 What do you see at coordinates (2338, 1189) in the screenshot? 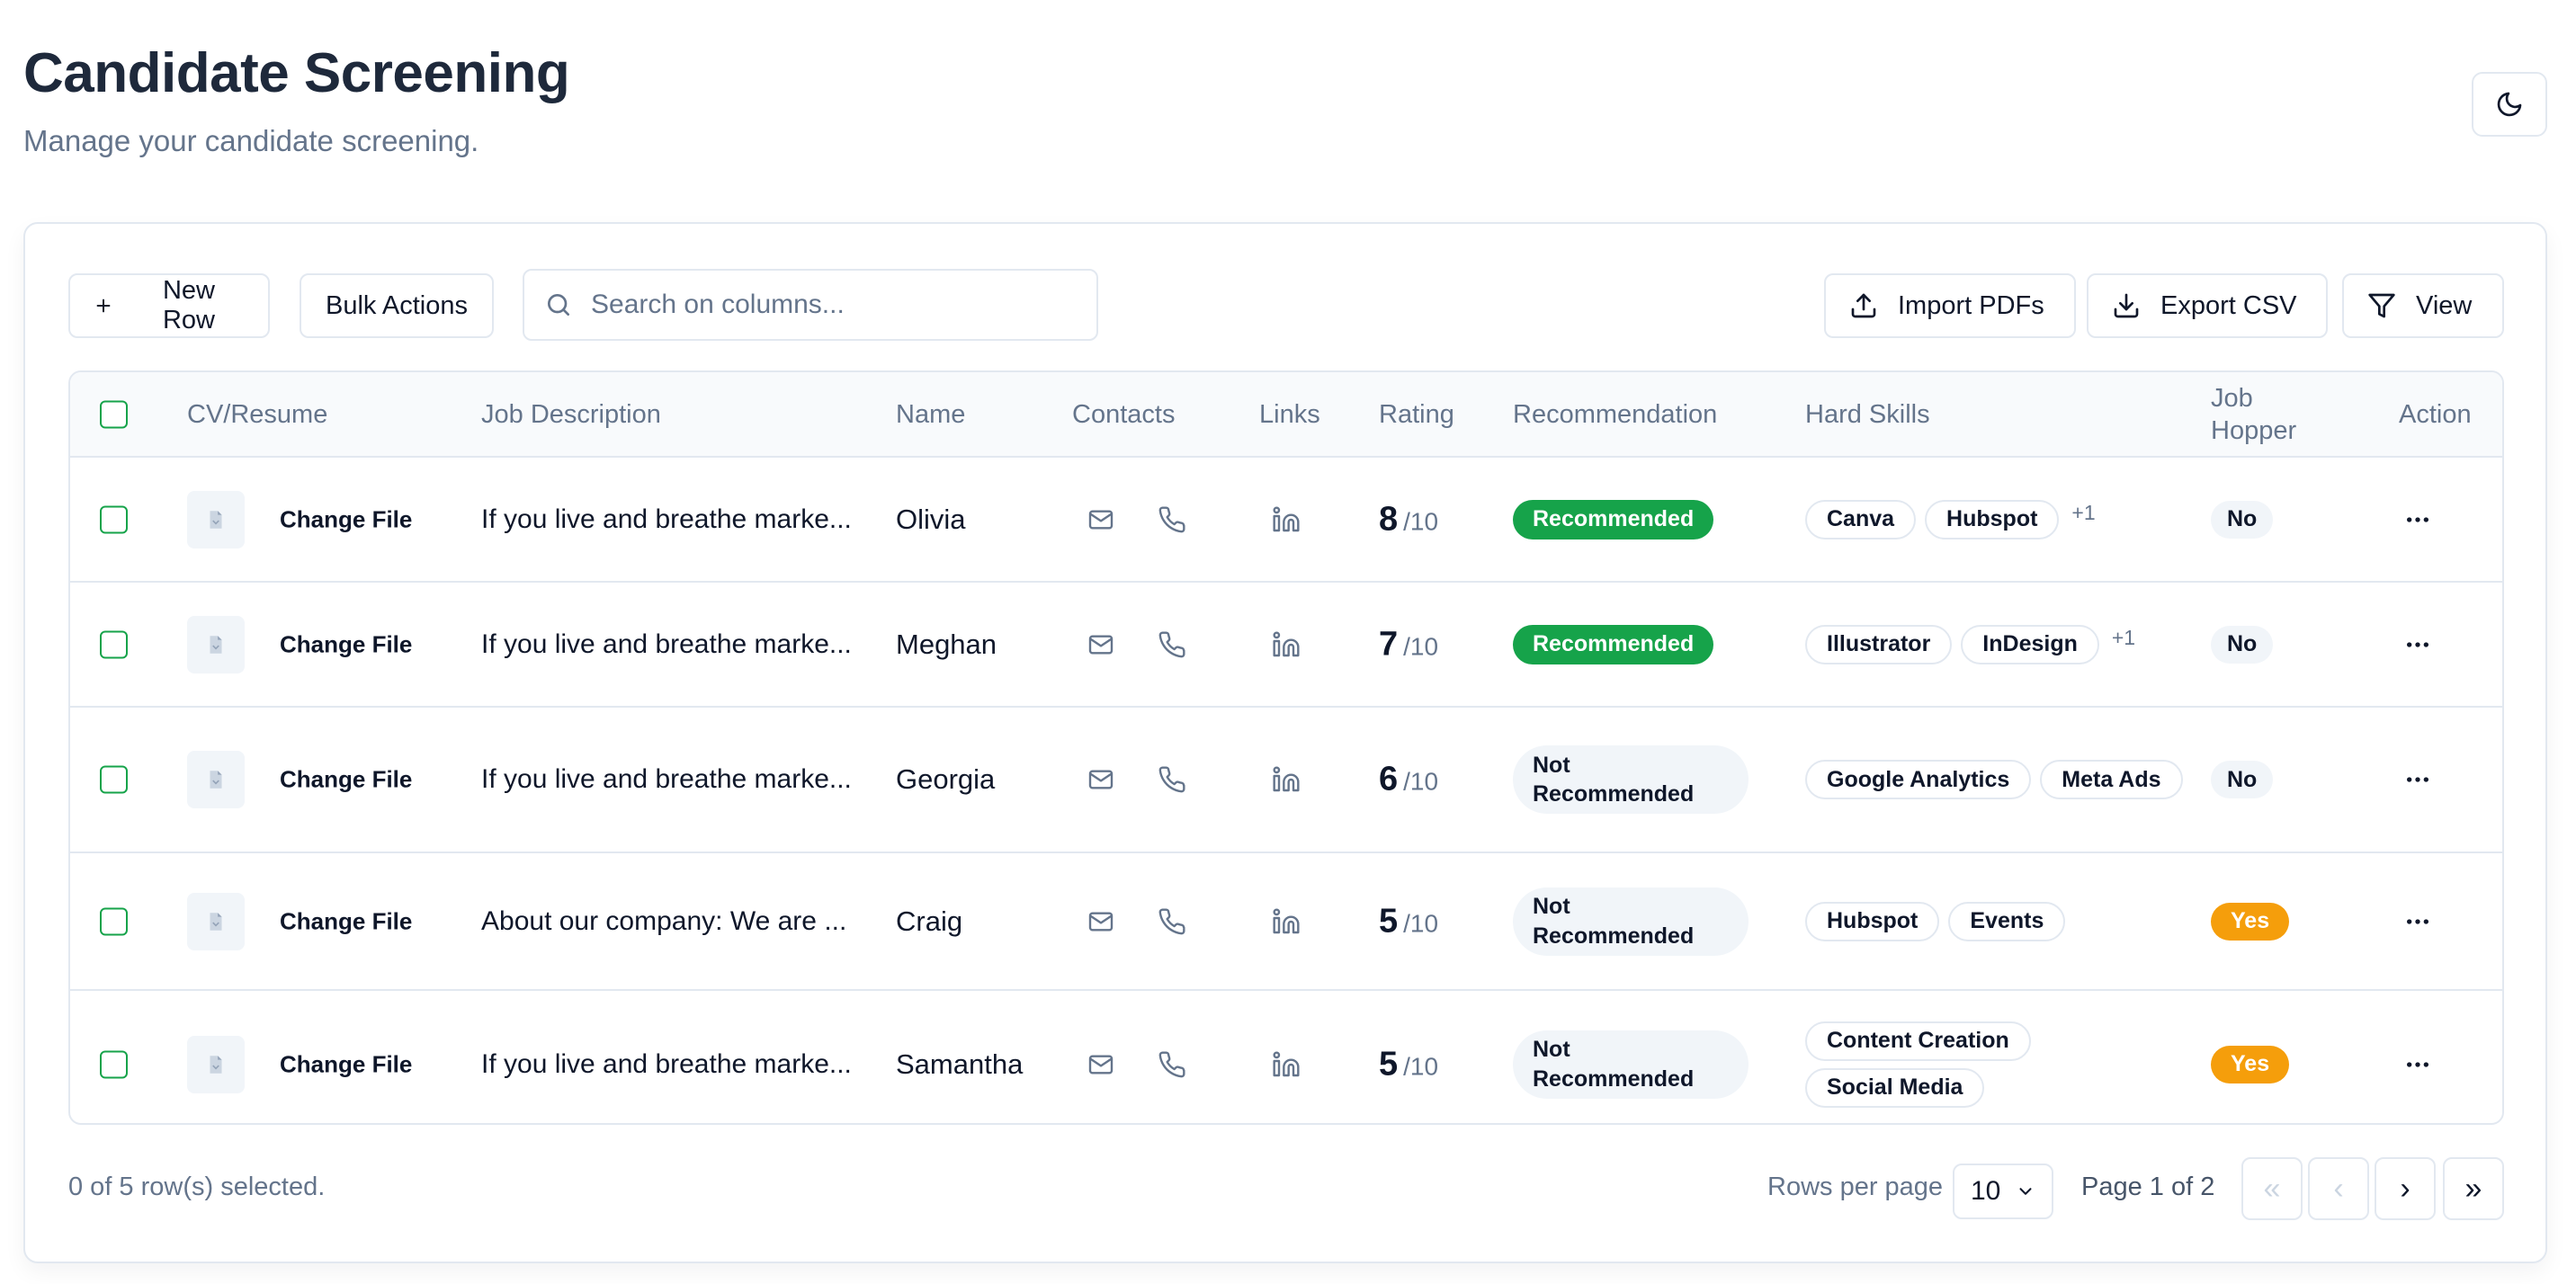
I see `previous-page-button: ‹` at bounding box center [2338, 1189].